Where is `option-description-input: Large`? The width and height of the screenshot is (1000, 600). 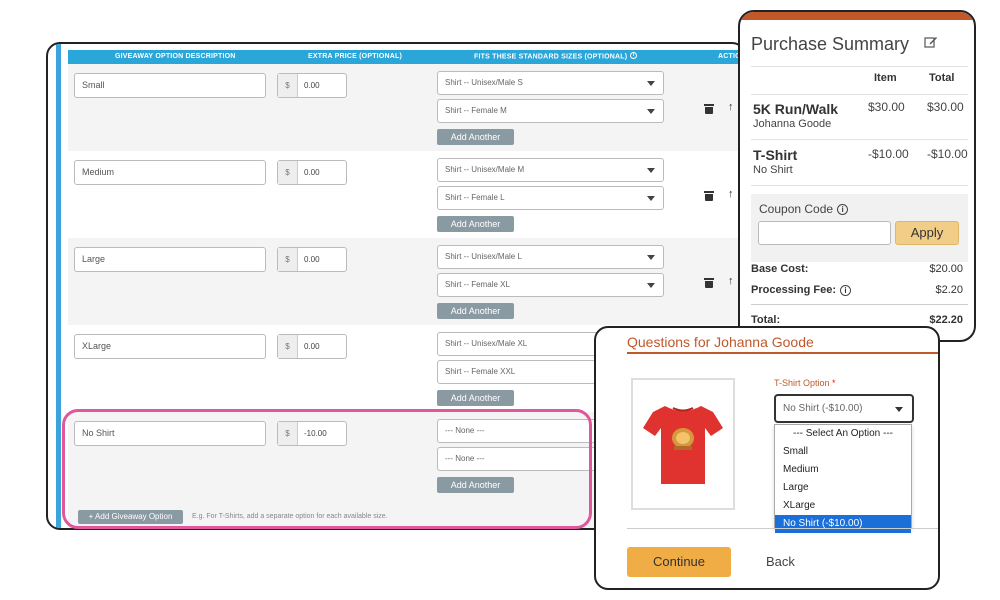
option-description-input: Large is located at coordinates (170, 259).